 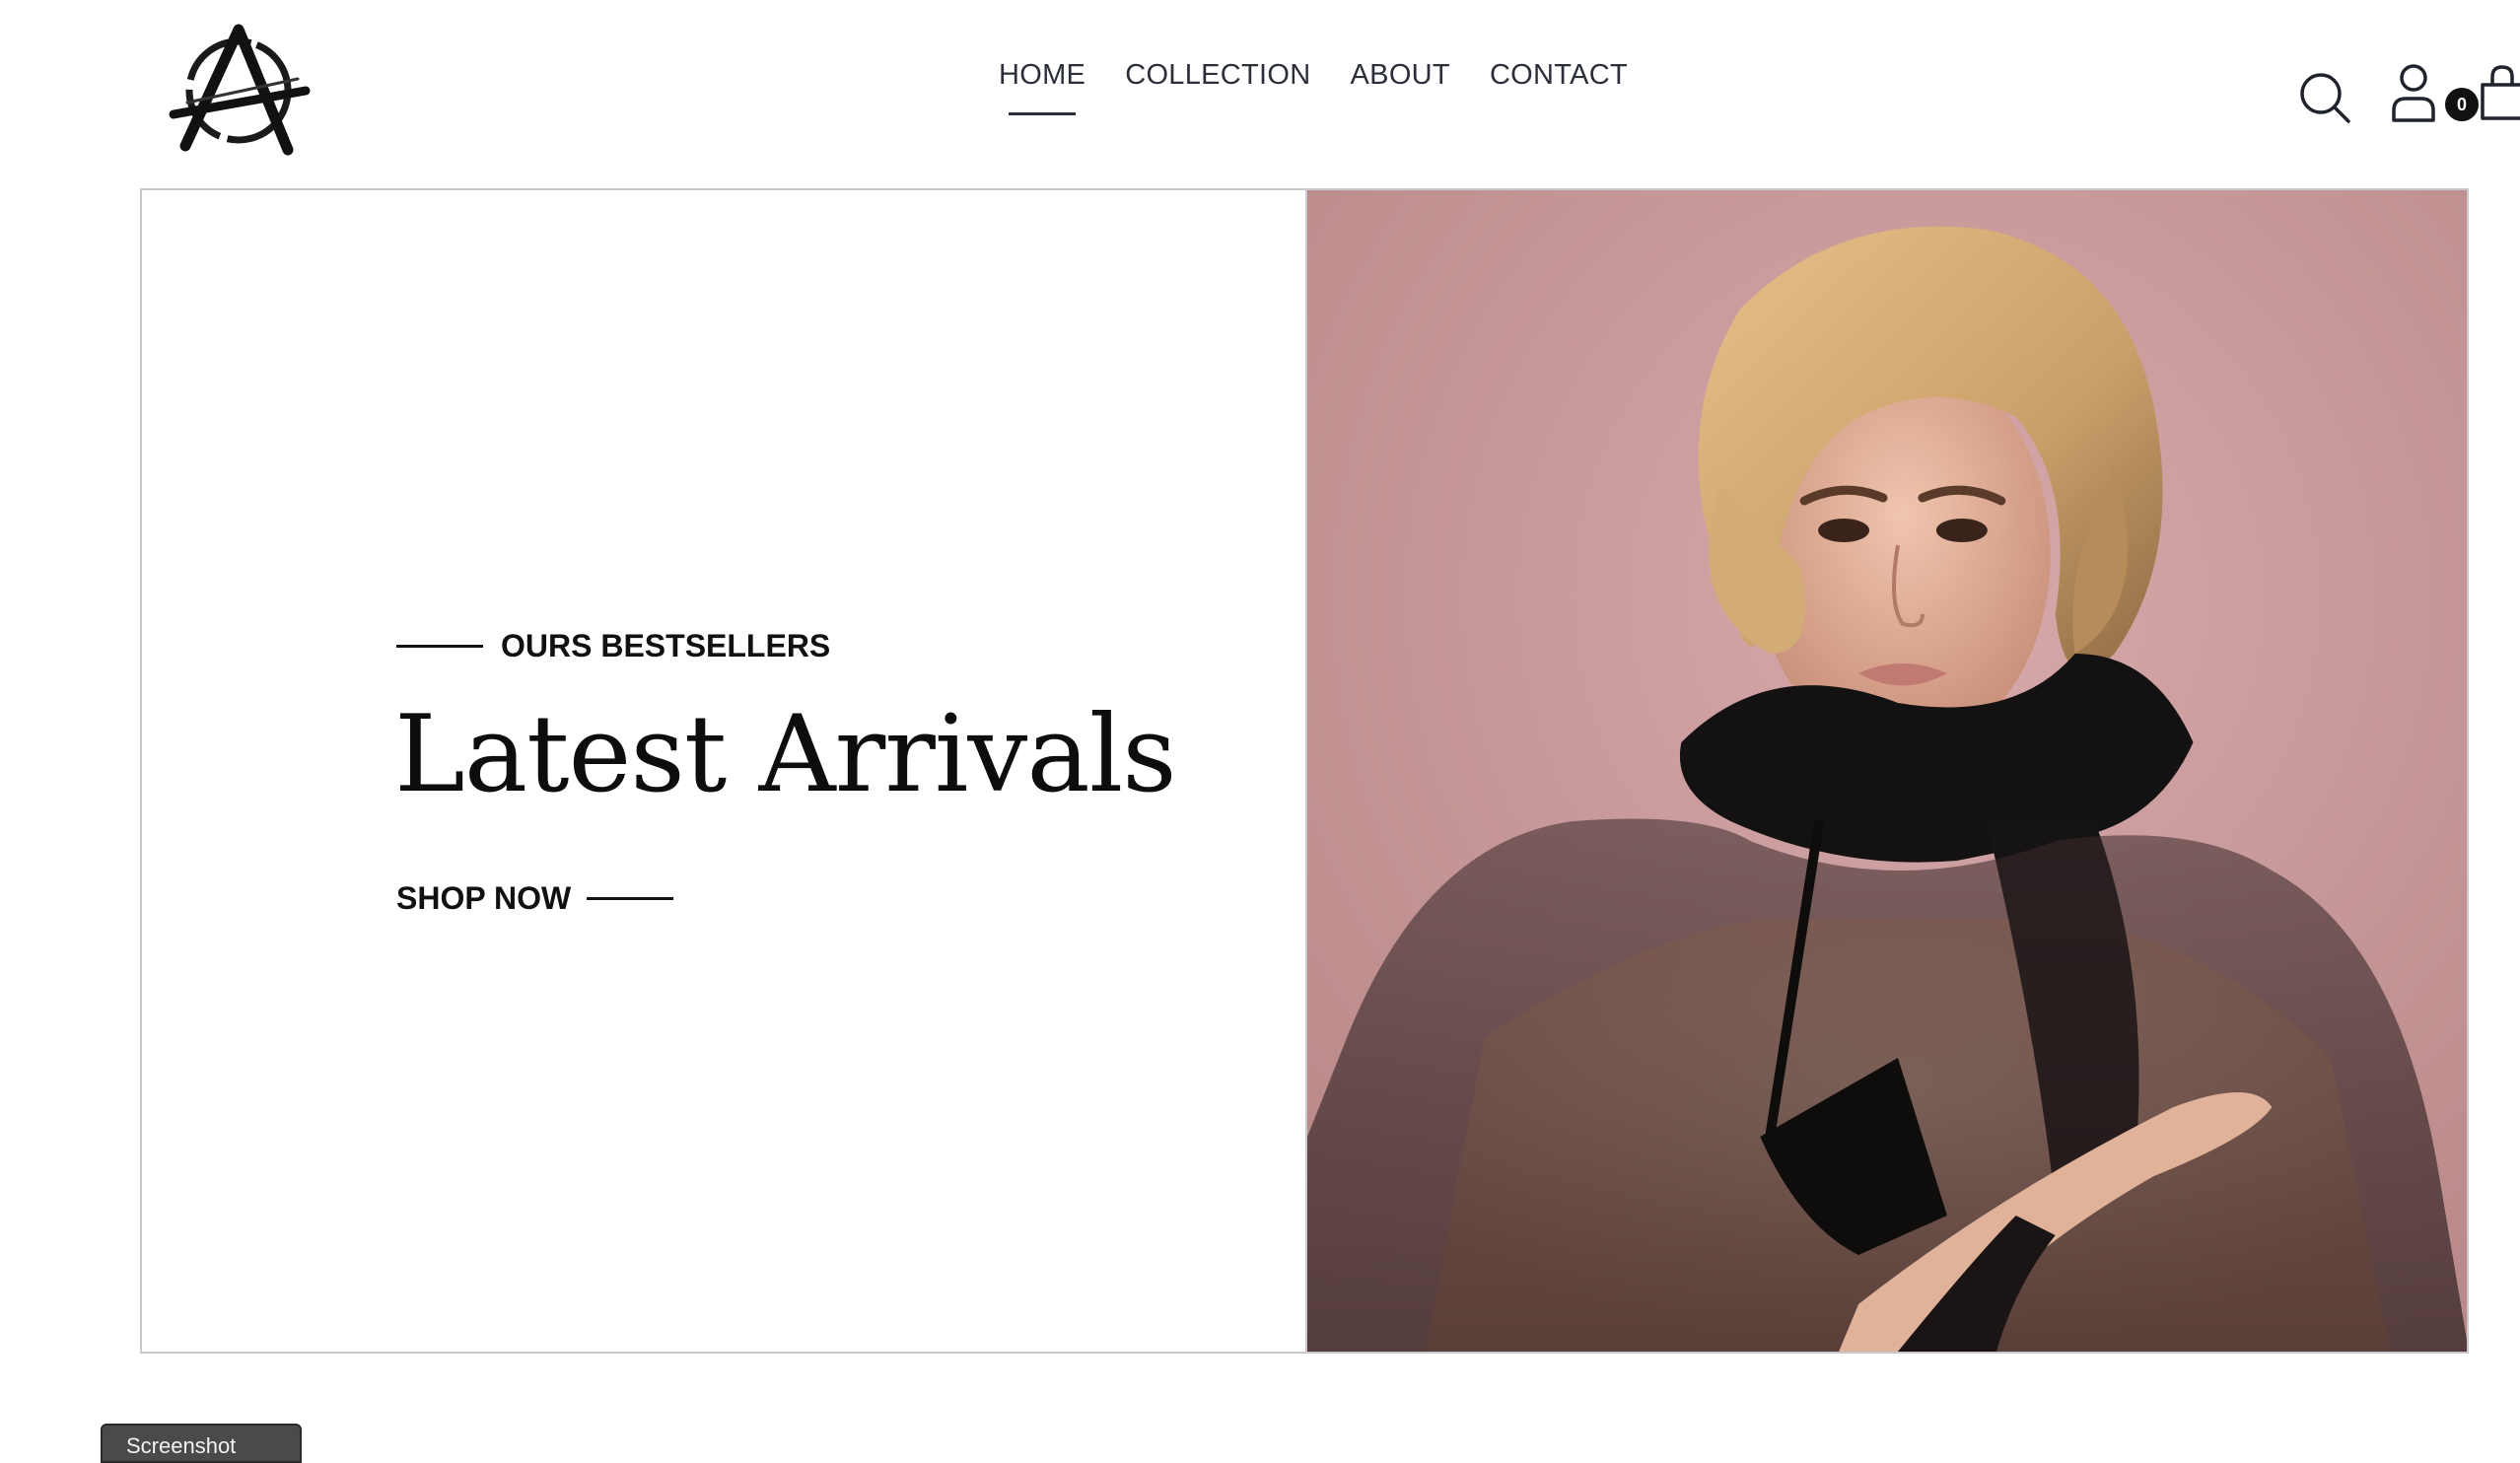 I want to click on nav-collection: COLLECTION, so click(x=1217, y=87).